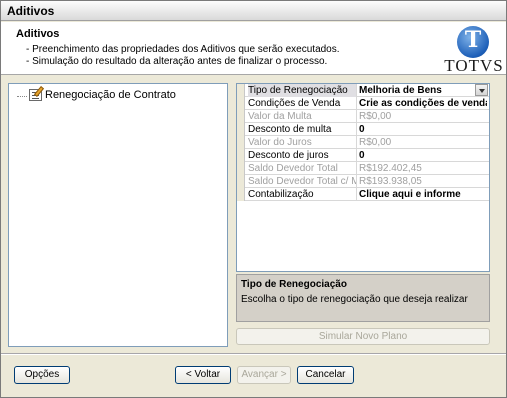 The height and width of the screenshot is (398, 507). Describe the element at coordinates (253, 11) in the screenshot. I see `title-bar: Aditivos` at that location.